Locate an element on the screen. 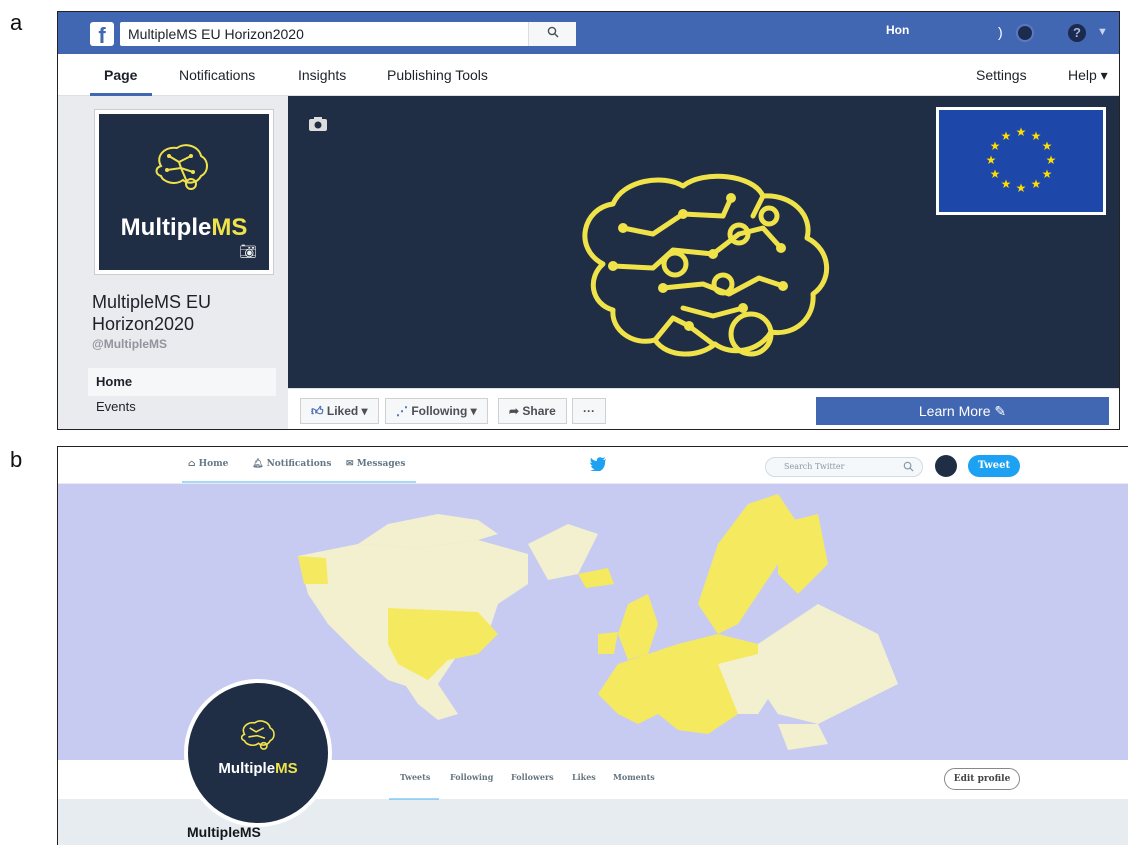 The width and height of the screenshot is (1128, 845). tab-moments: Moments is located at coordinates (634, 777).